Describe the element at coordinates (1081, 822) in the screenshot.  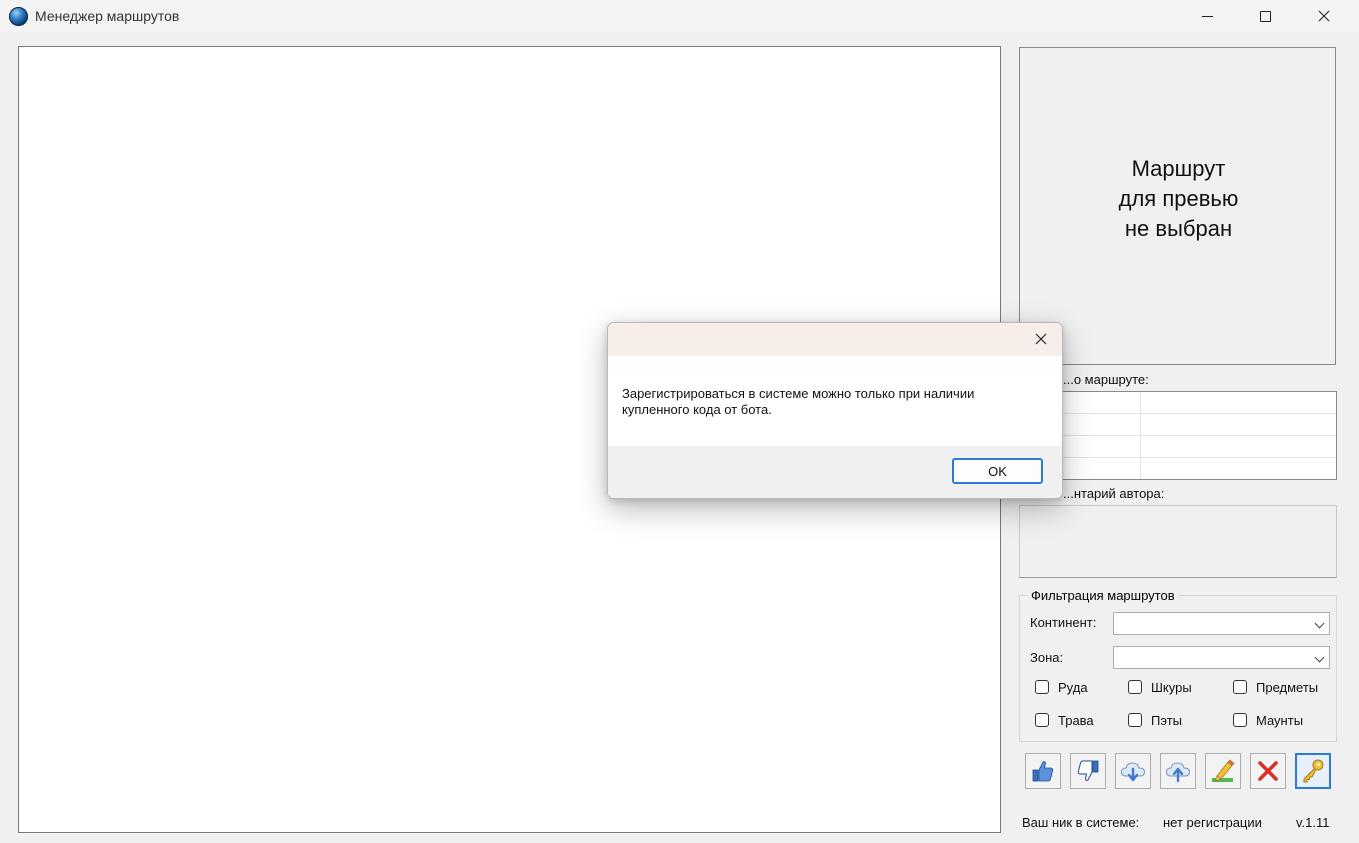
I see `nick-label: Ваш ник в системе:` at that location.